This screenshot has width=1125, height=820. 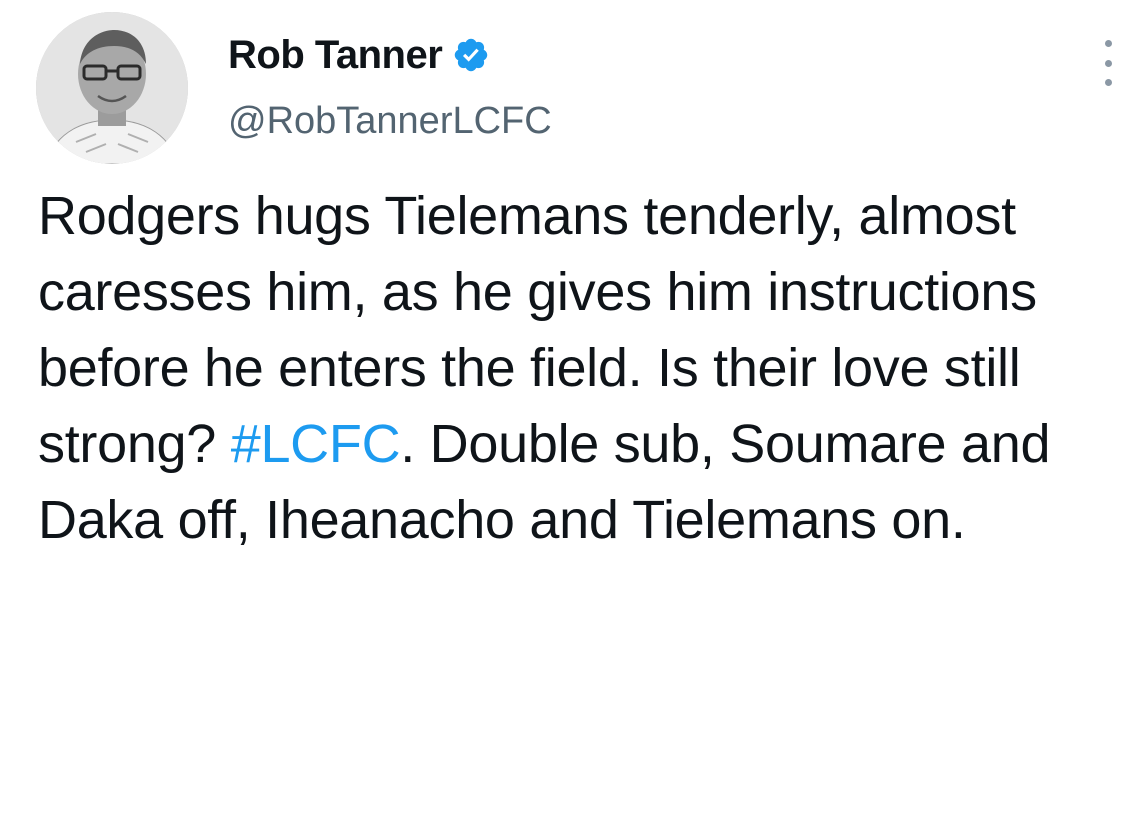 What do you see at coordinates (471, 55) in the screenshot?
I see `verified-badge-icon` at bounding box center [471, 55].